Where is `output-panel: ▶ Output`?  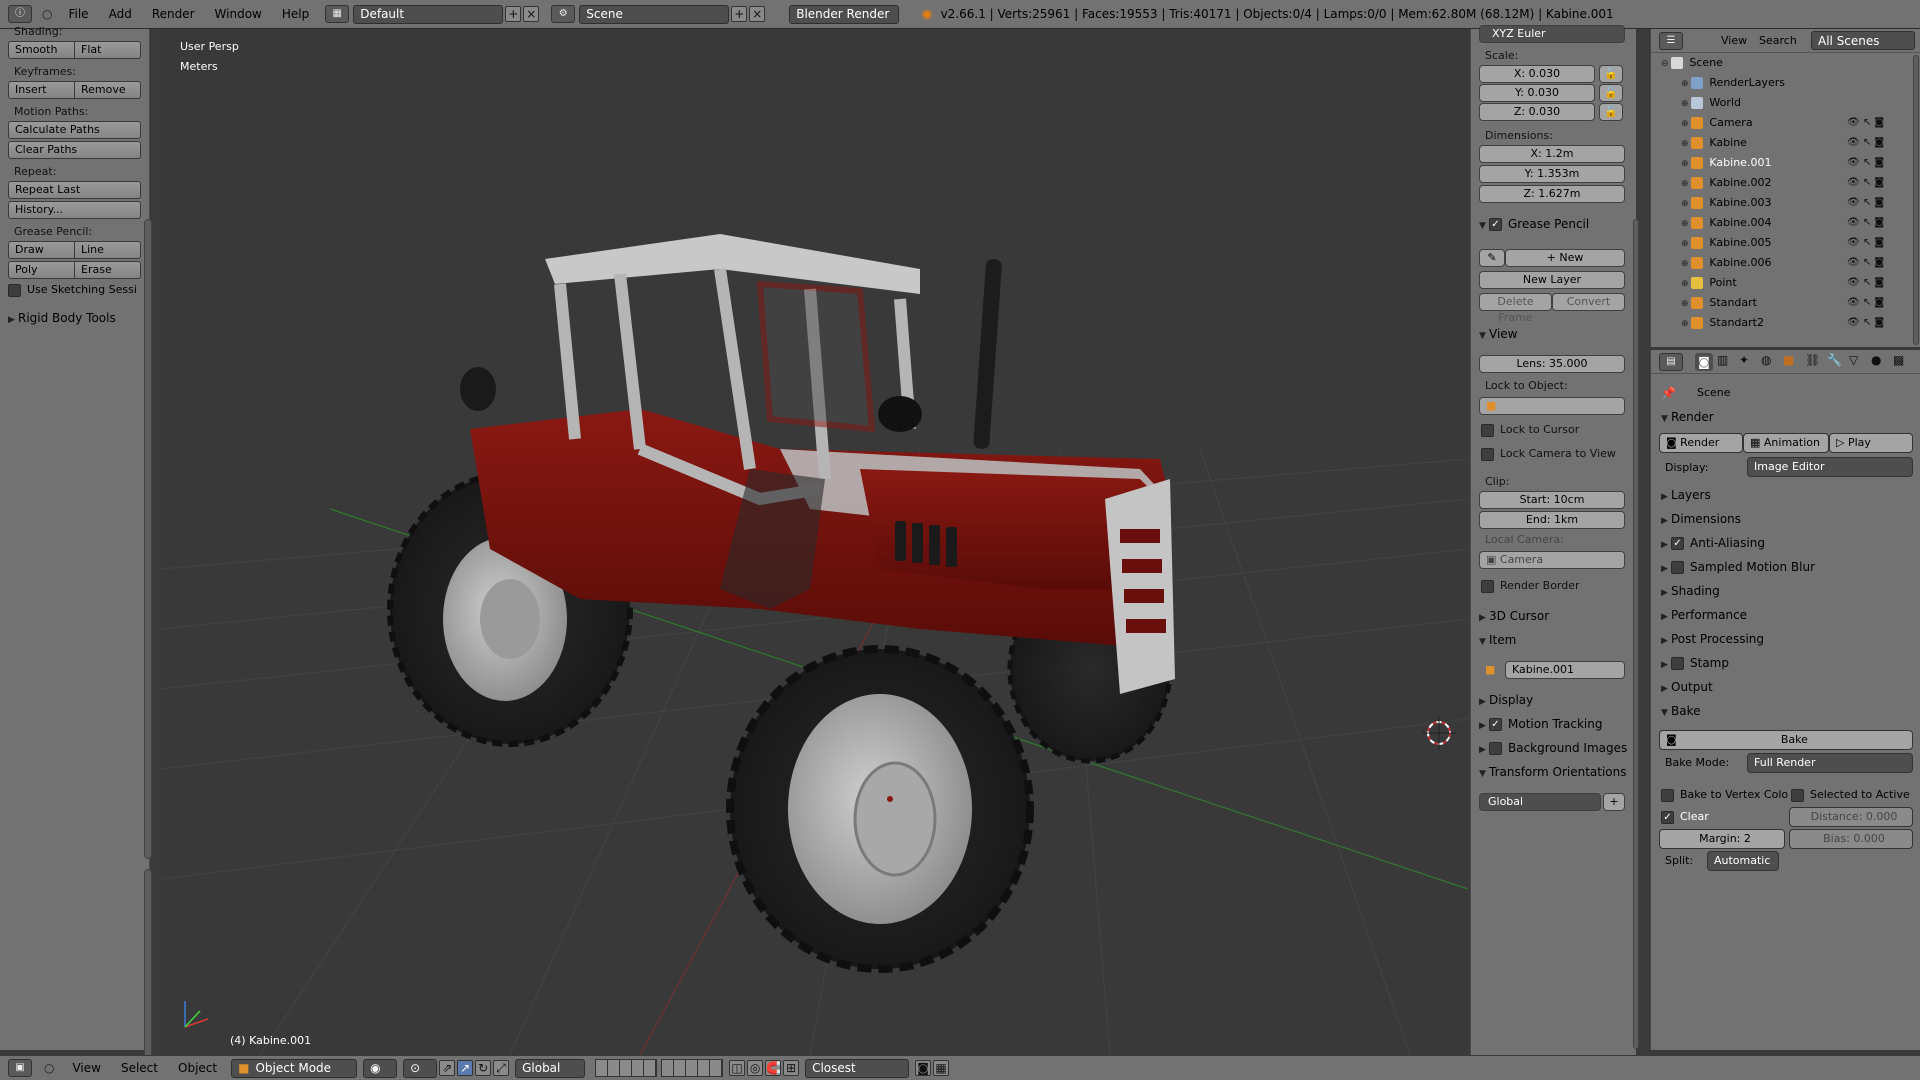
output-panel: ▶ Output is located at coordinates (1687, 687).